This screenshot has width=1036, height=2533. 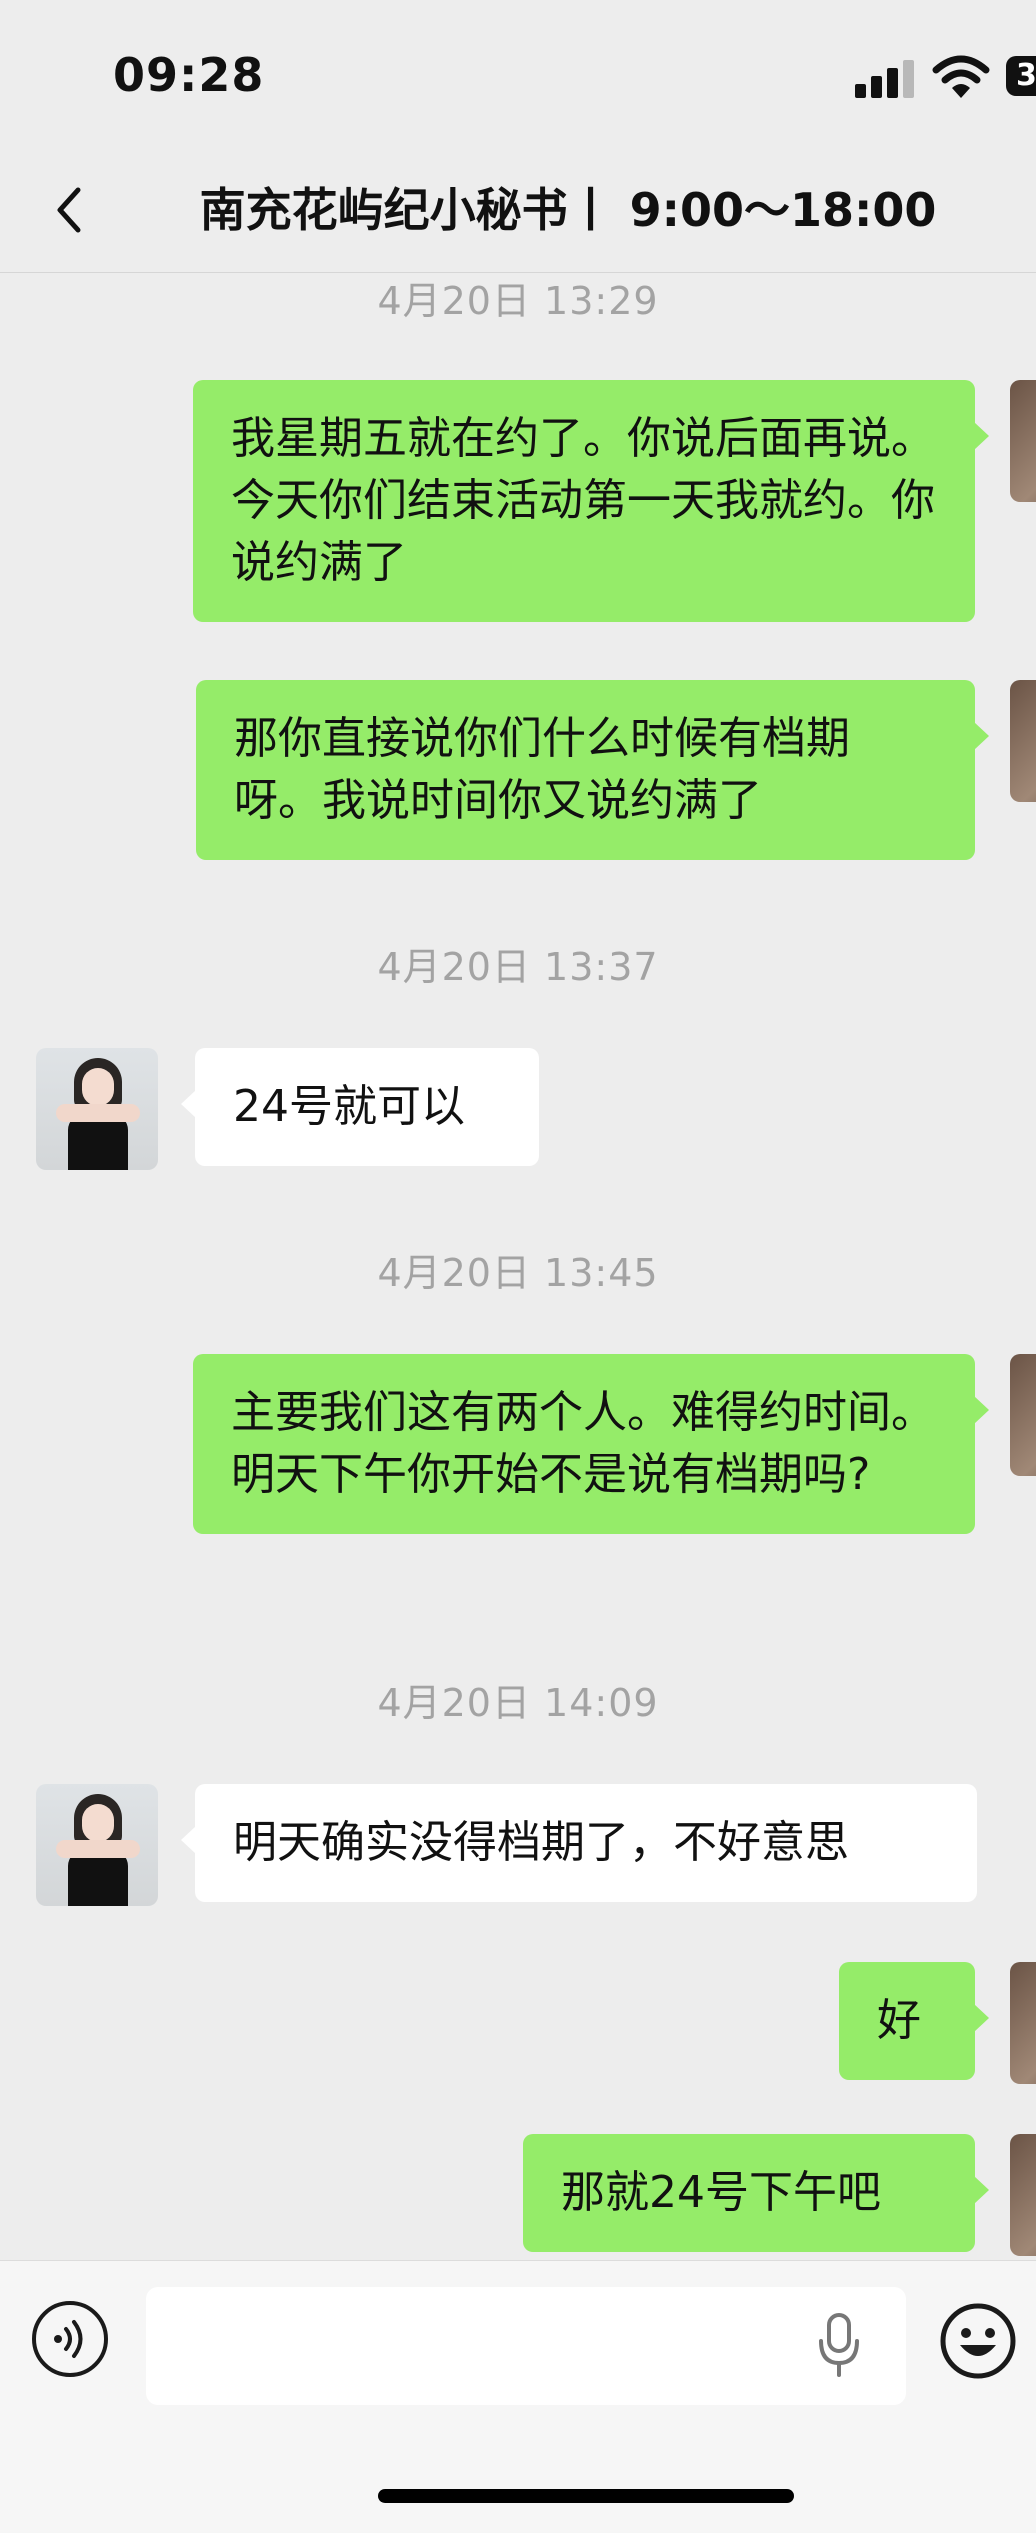 I want to click on incoming-message: 24号就可以, so click(x=360, y=1107).